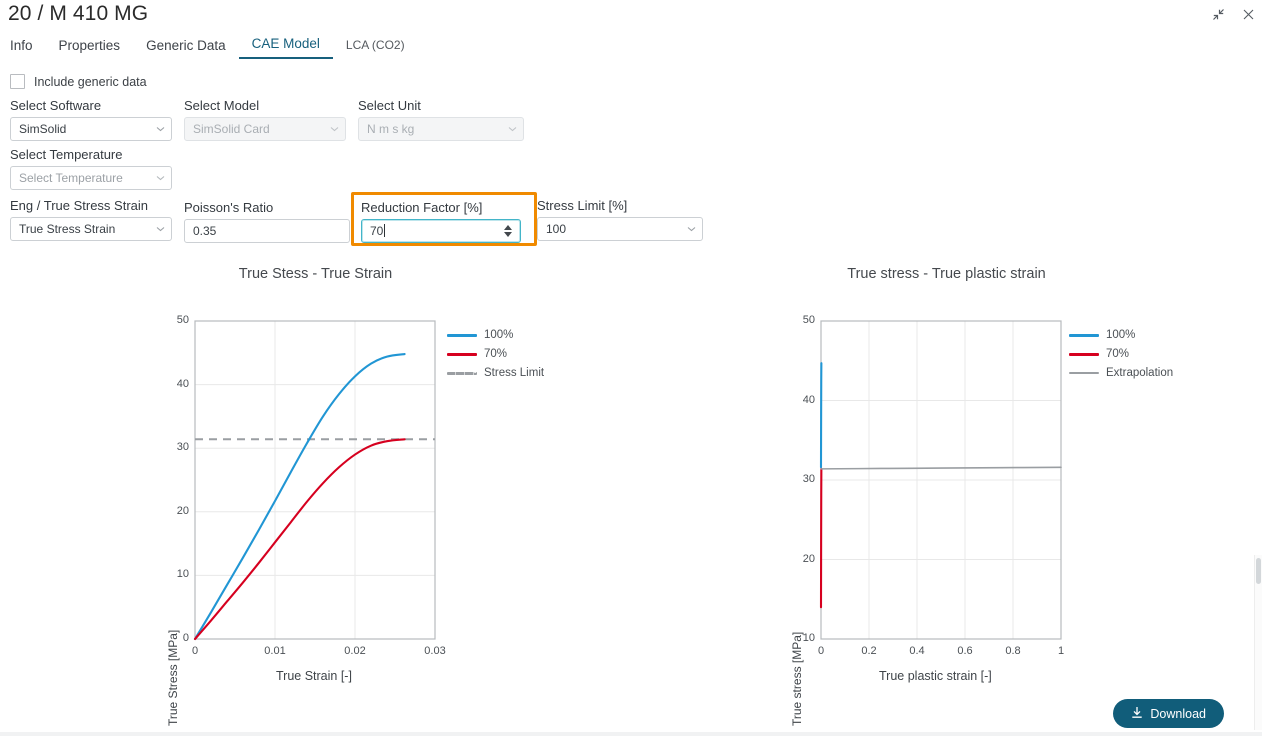 The width and height of the screenshot is (1262, 736). Describe the element at coordinates (186, 48) in the screenshot. I see `tab-generic-data: Generic Data` at that location.